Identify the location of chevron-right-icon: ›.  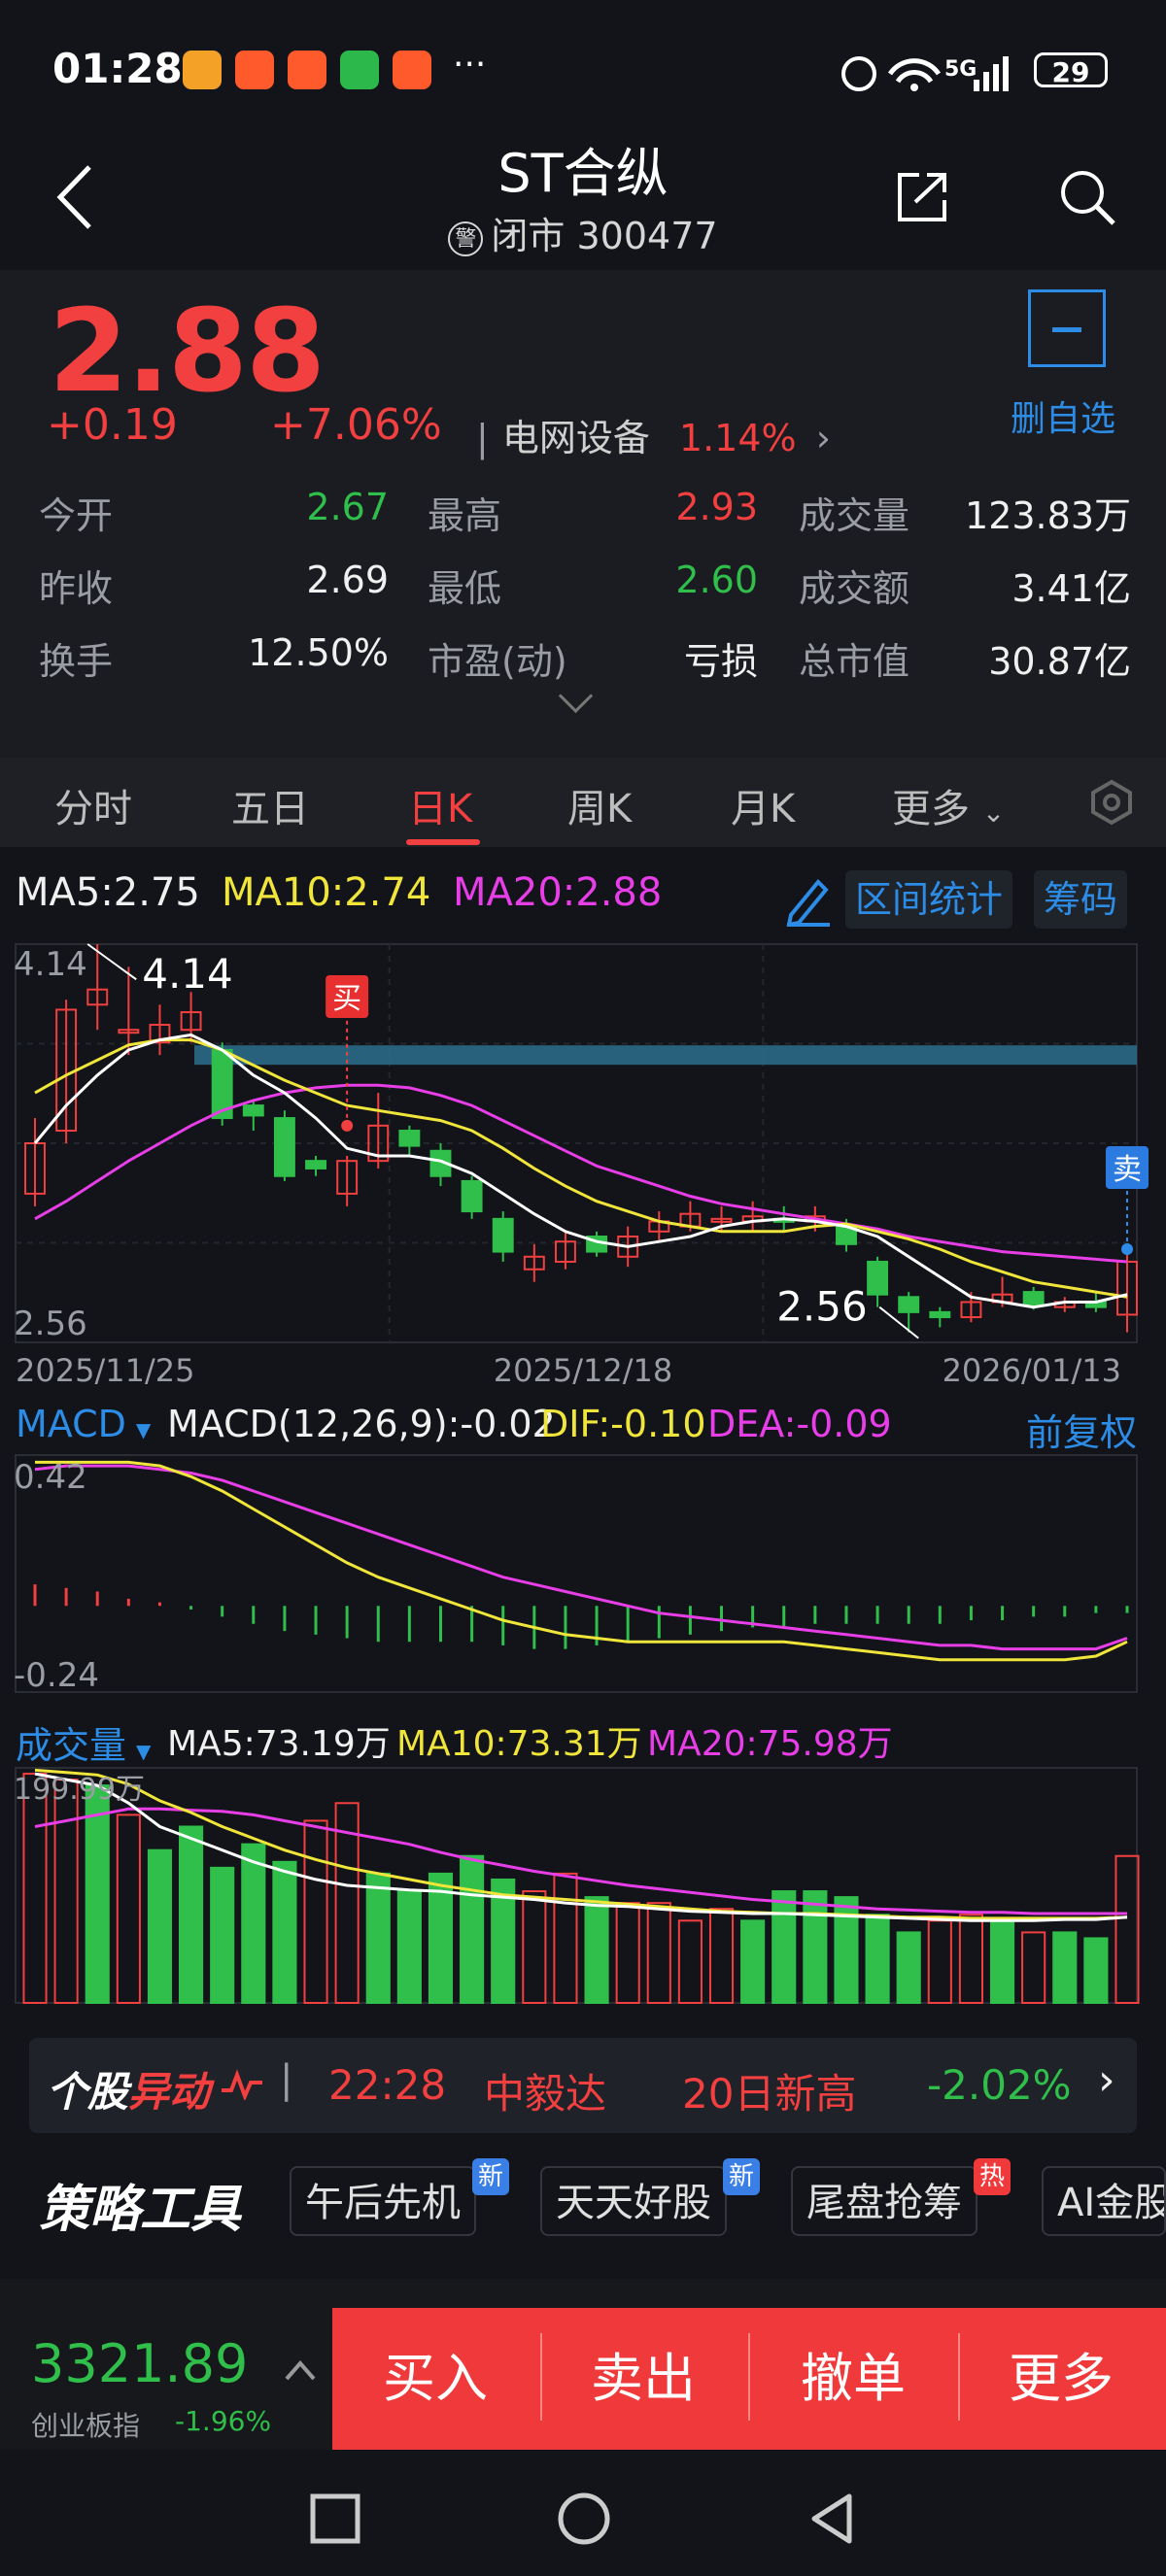
(823, 438).